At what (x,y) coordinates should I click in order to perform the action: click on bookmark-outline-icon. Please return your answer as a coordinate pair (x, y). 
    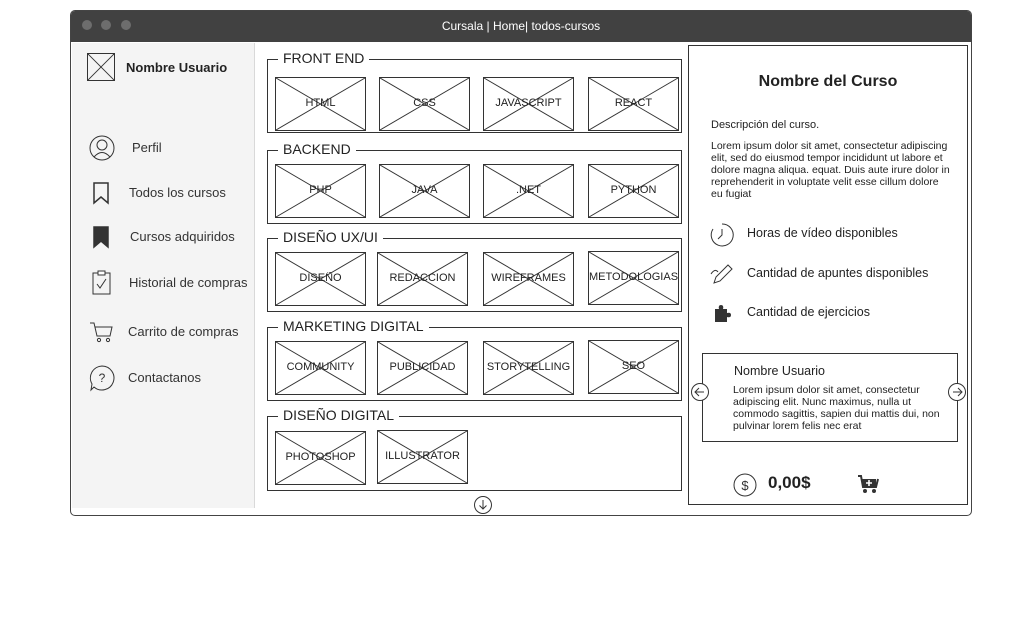
    Looking at the image, I should click on (101, 193).